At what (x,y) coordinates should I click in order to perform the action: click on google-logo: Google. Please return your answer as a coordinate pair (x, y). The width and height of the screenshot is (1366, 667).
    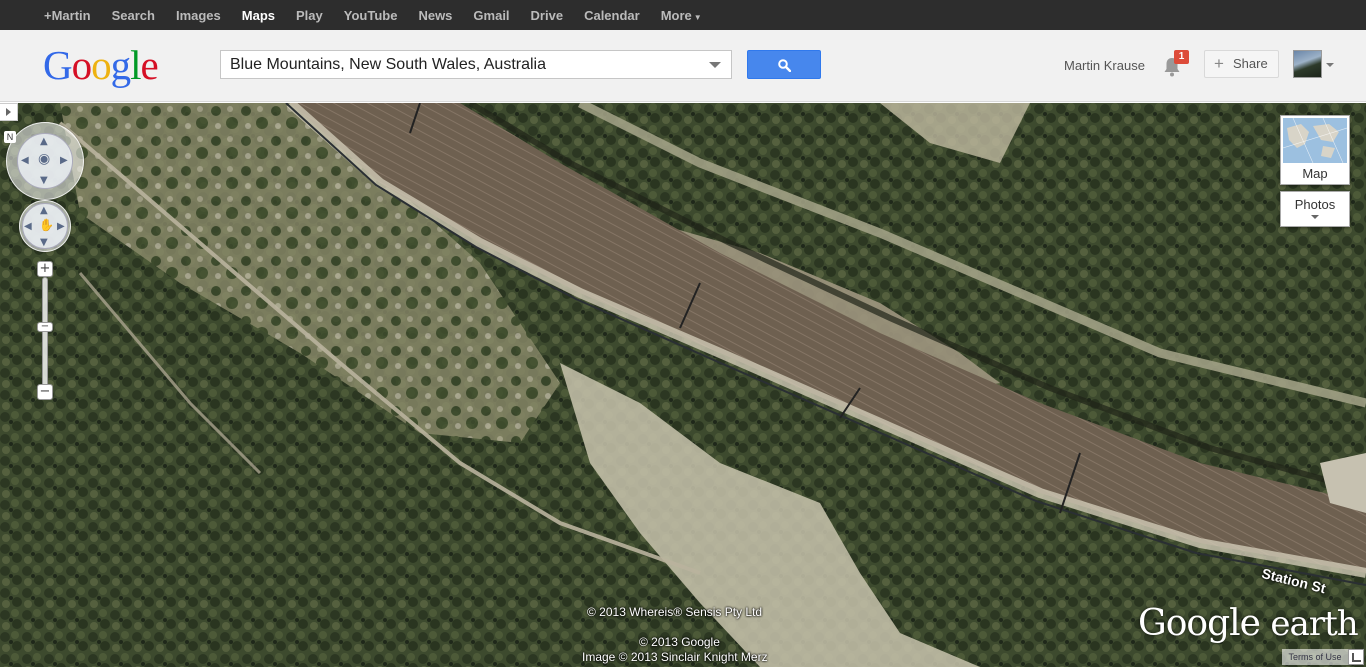
    Looking at the image, I should click on (101, 65).